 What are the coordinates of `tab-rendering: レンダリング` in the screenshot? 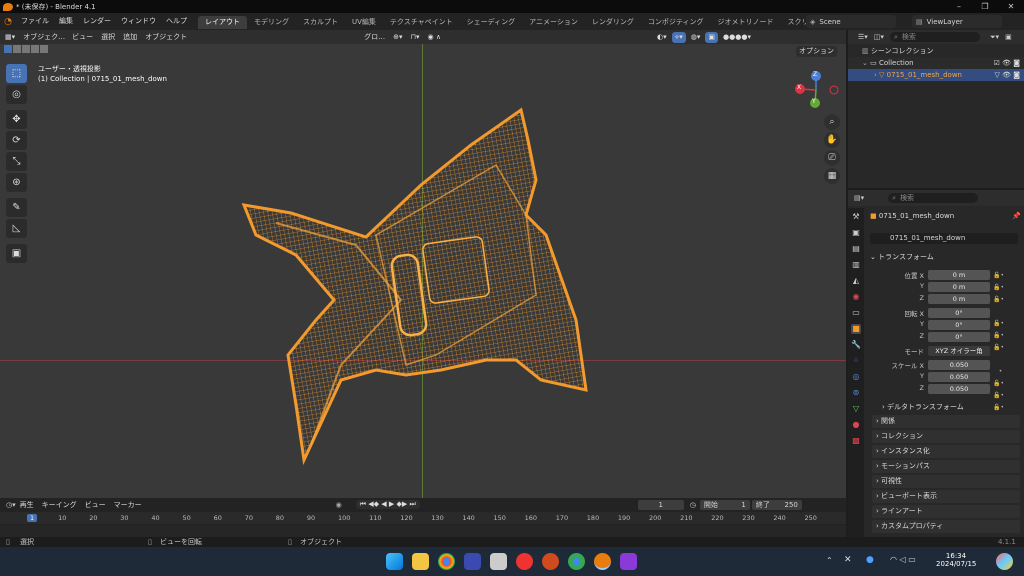 It's located at (613, 22).